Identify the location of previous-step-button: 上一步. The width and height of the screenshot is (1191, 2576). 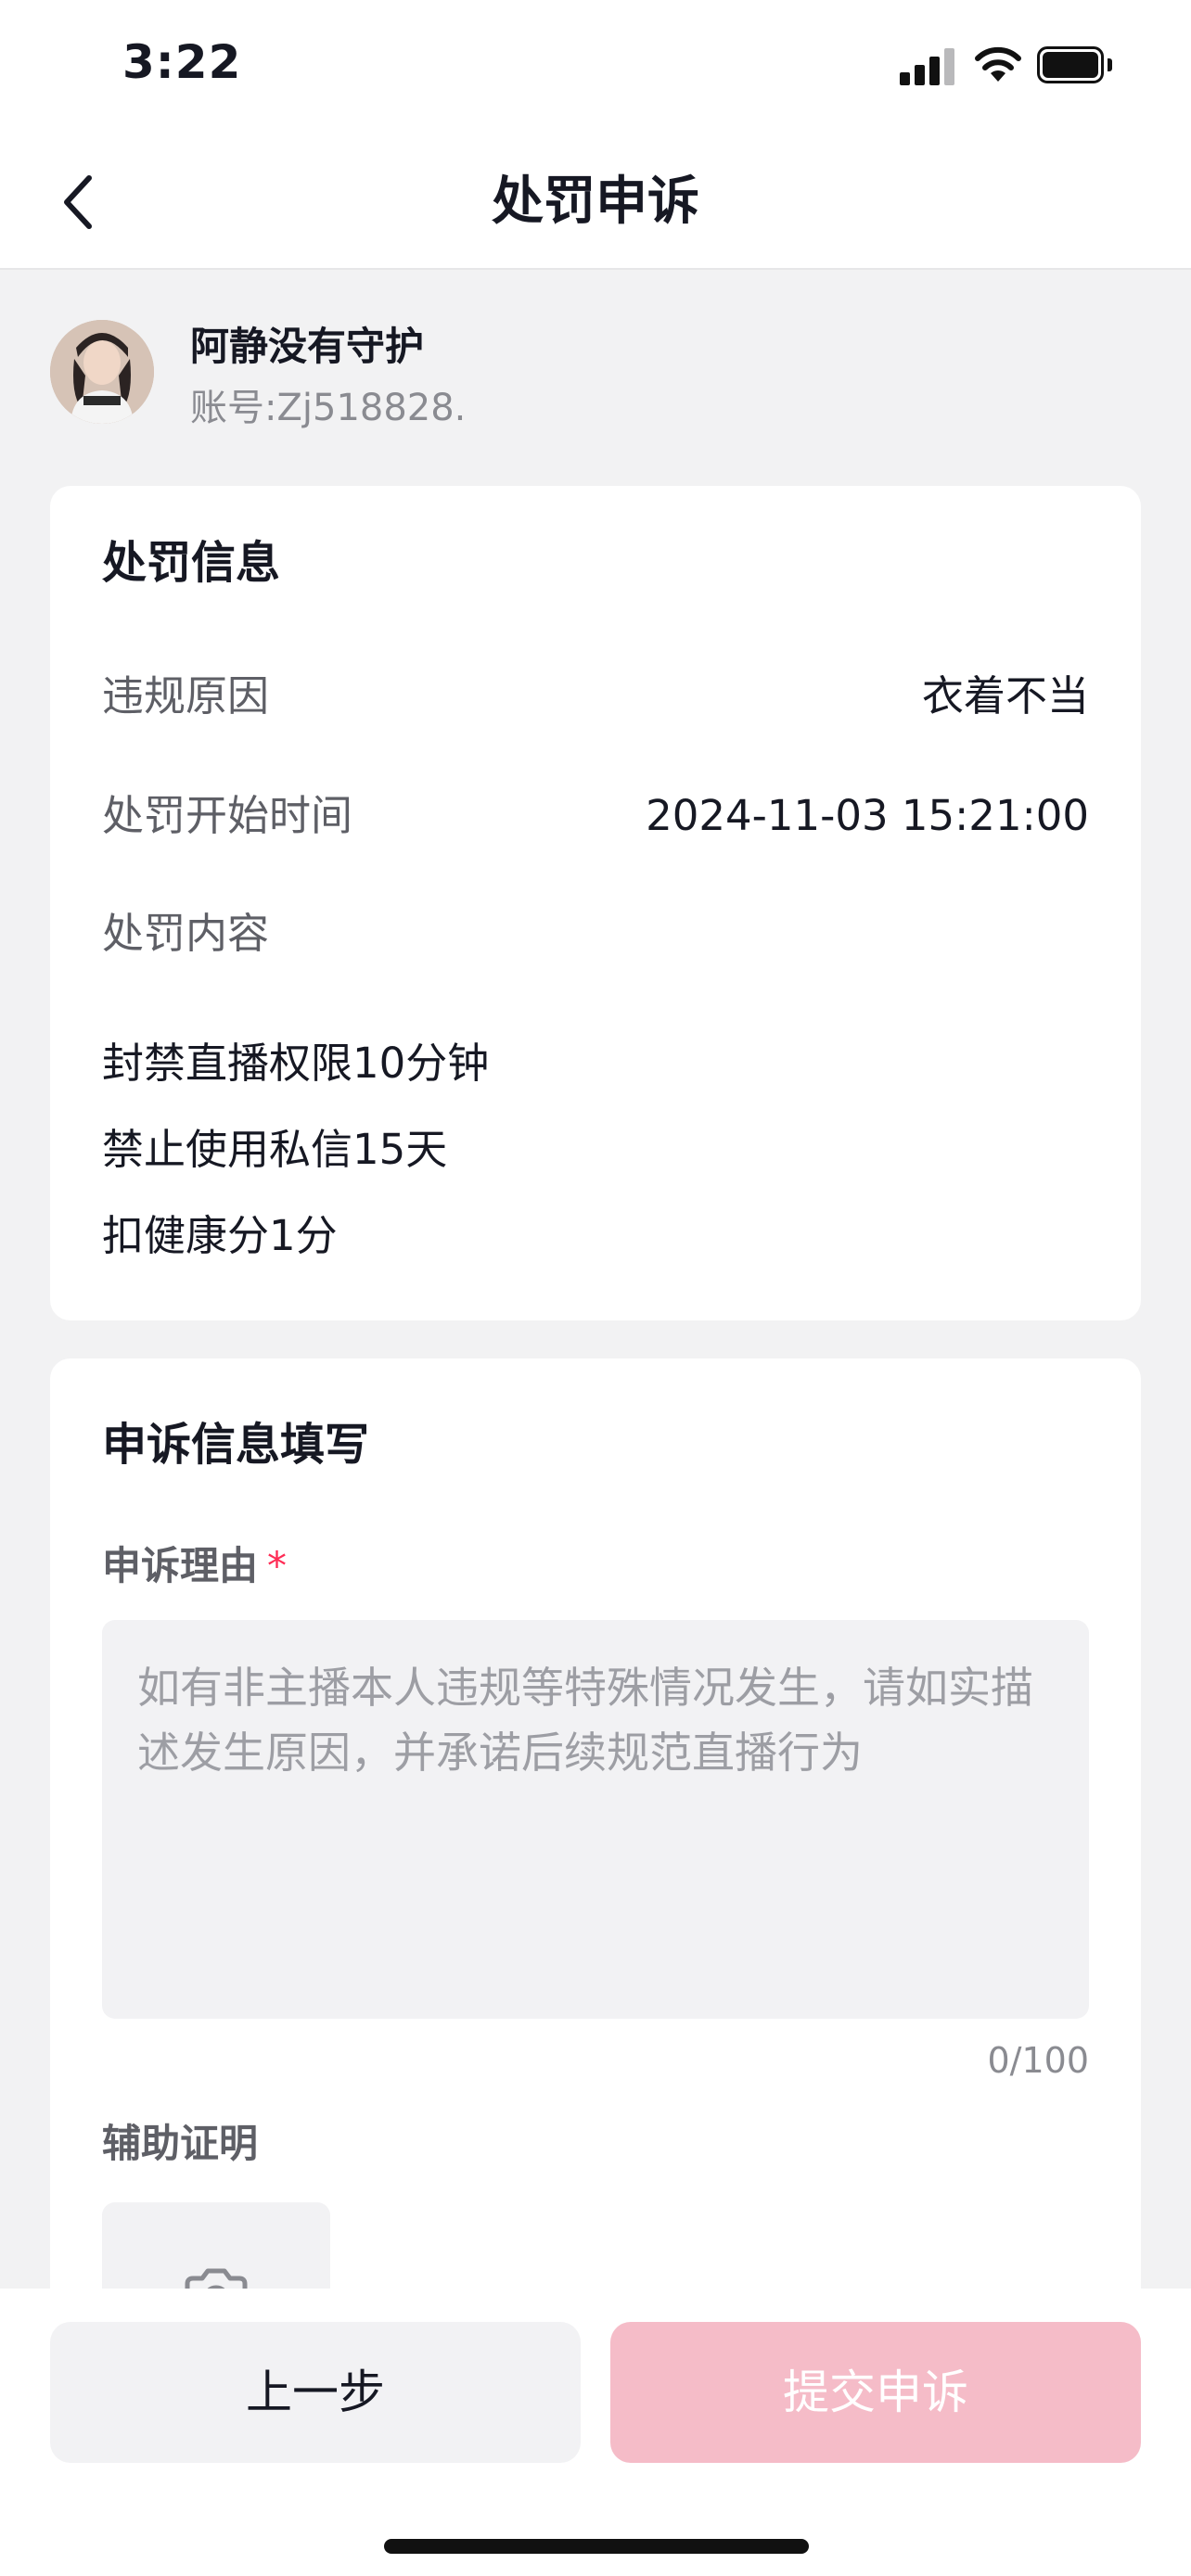
(315, 2393).